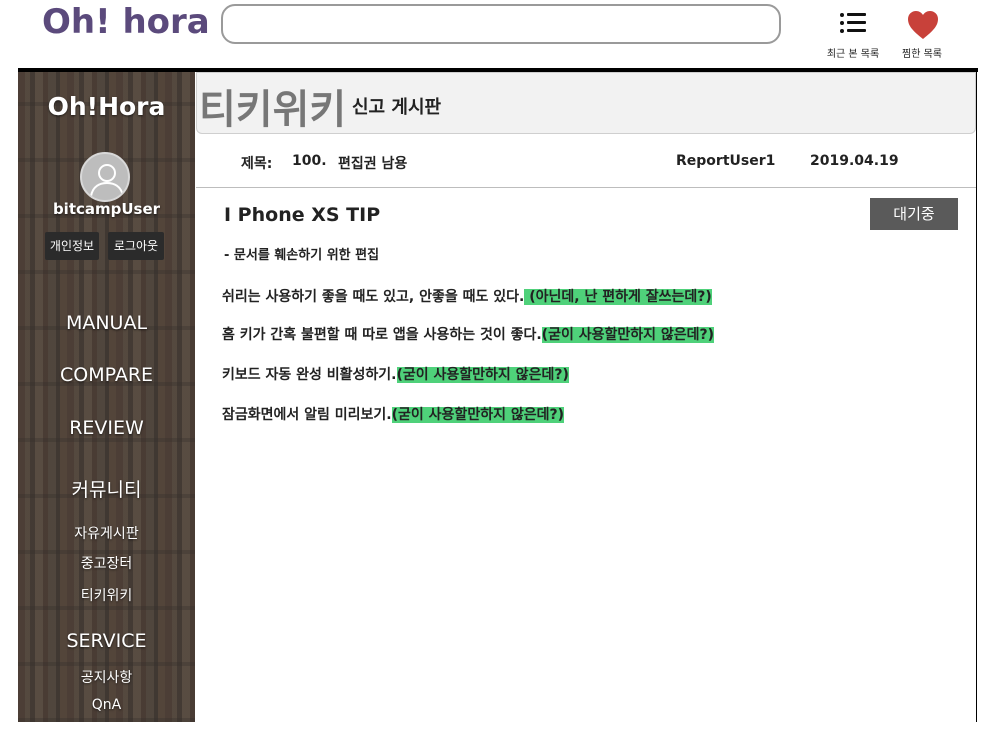 The height and width of the screenshot is (747, 1002). I want to click on page-title: 티키위키, so click(273, 110).